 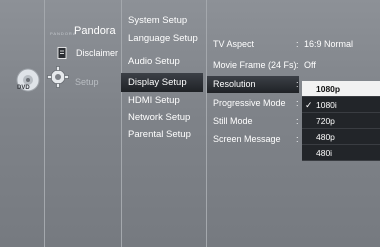 What do you see at coordinates (154, 100) in the screenshot?
I see `menu-hdmi-setup: HDMI Setup` at bounding box center [154, 100].